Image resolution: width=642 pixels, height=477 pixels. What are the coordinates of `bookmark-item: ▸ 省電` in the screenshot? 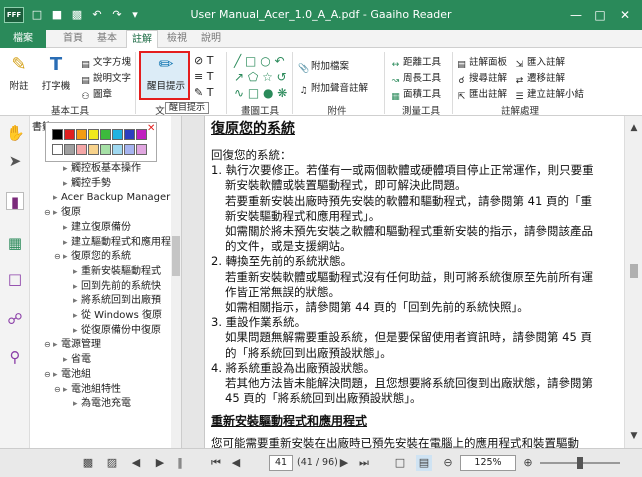 It's located at (72, 360).